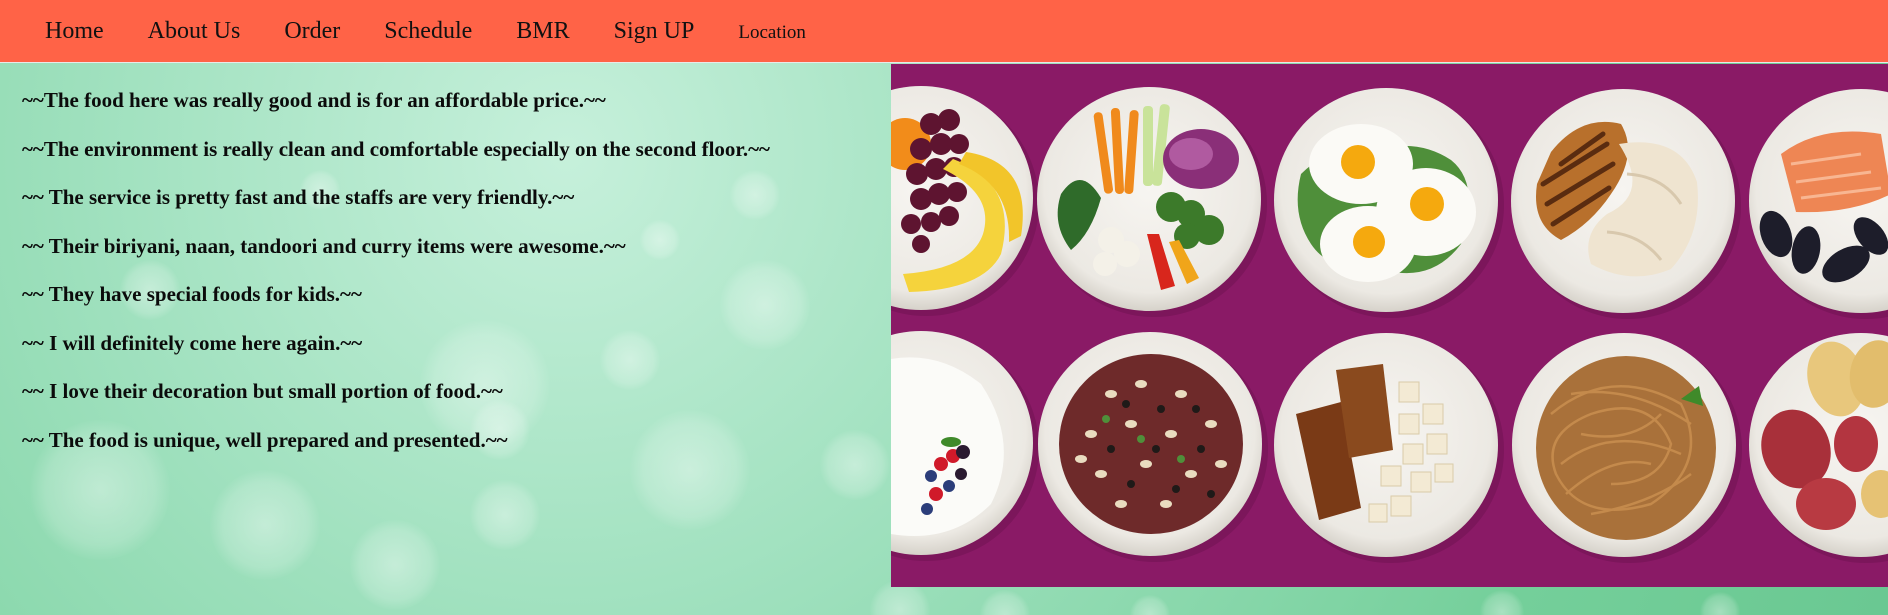  Describe the element at coordinates (1818, 448) in the screenshot. I see `plate-potatoes` at that location.